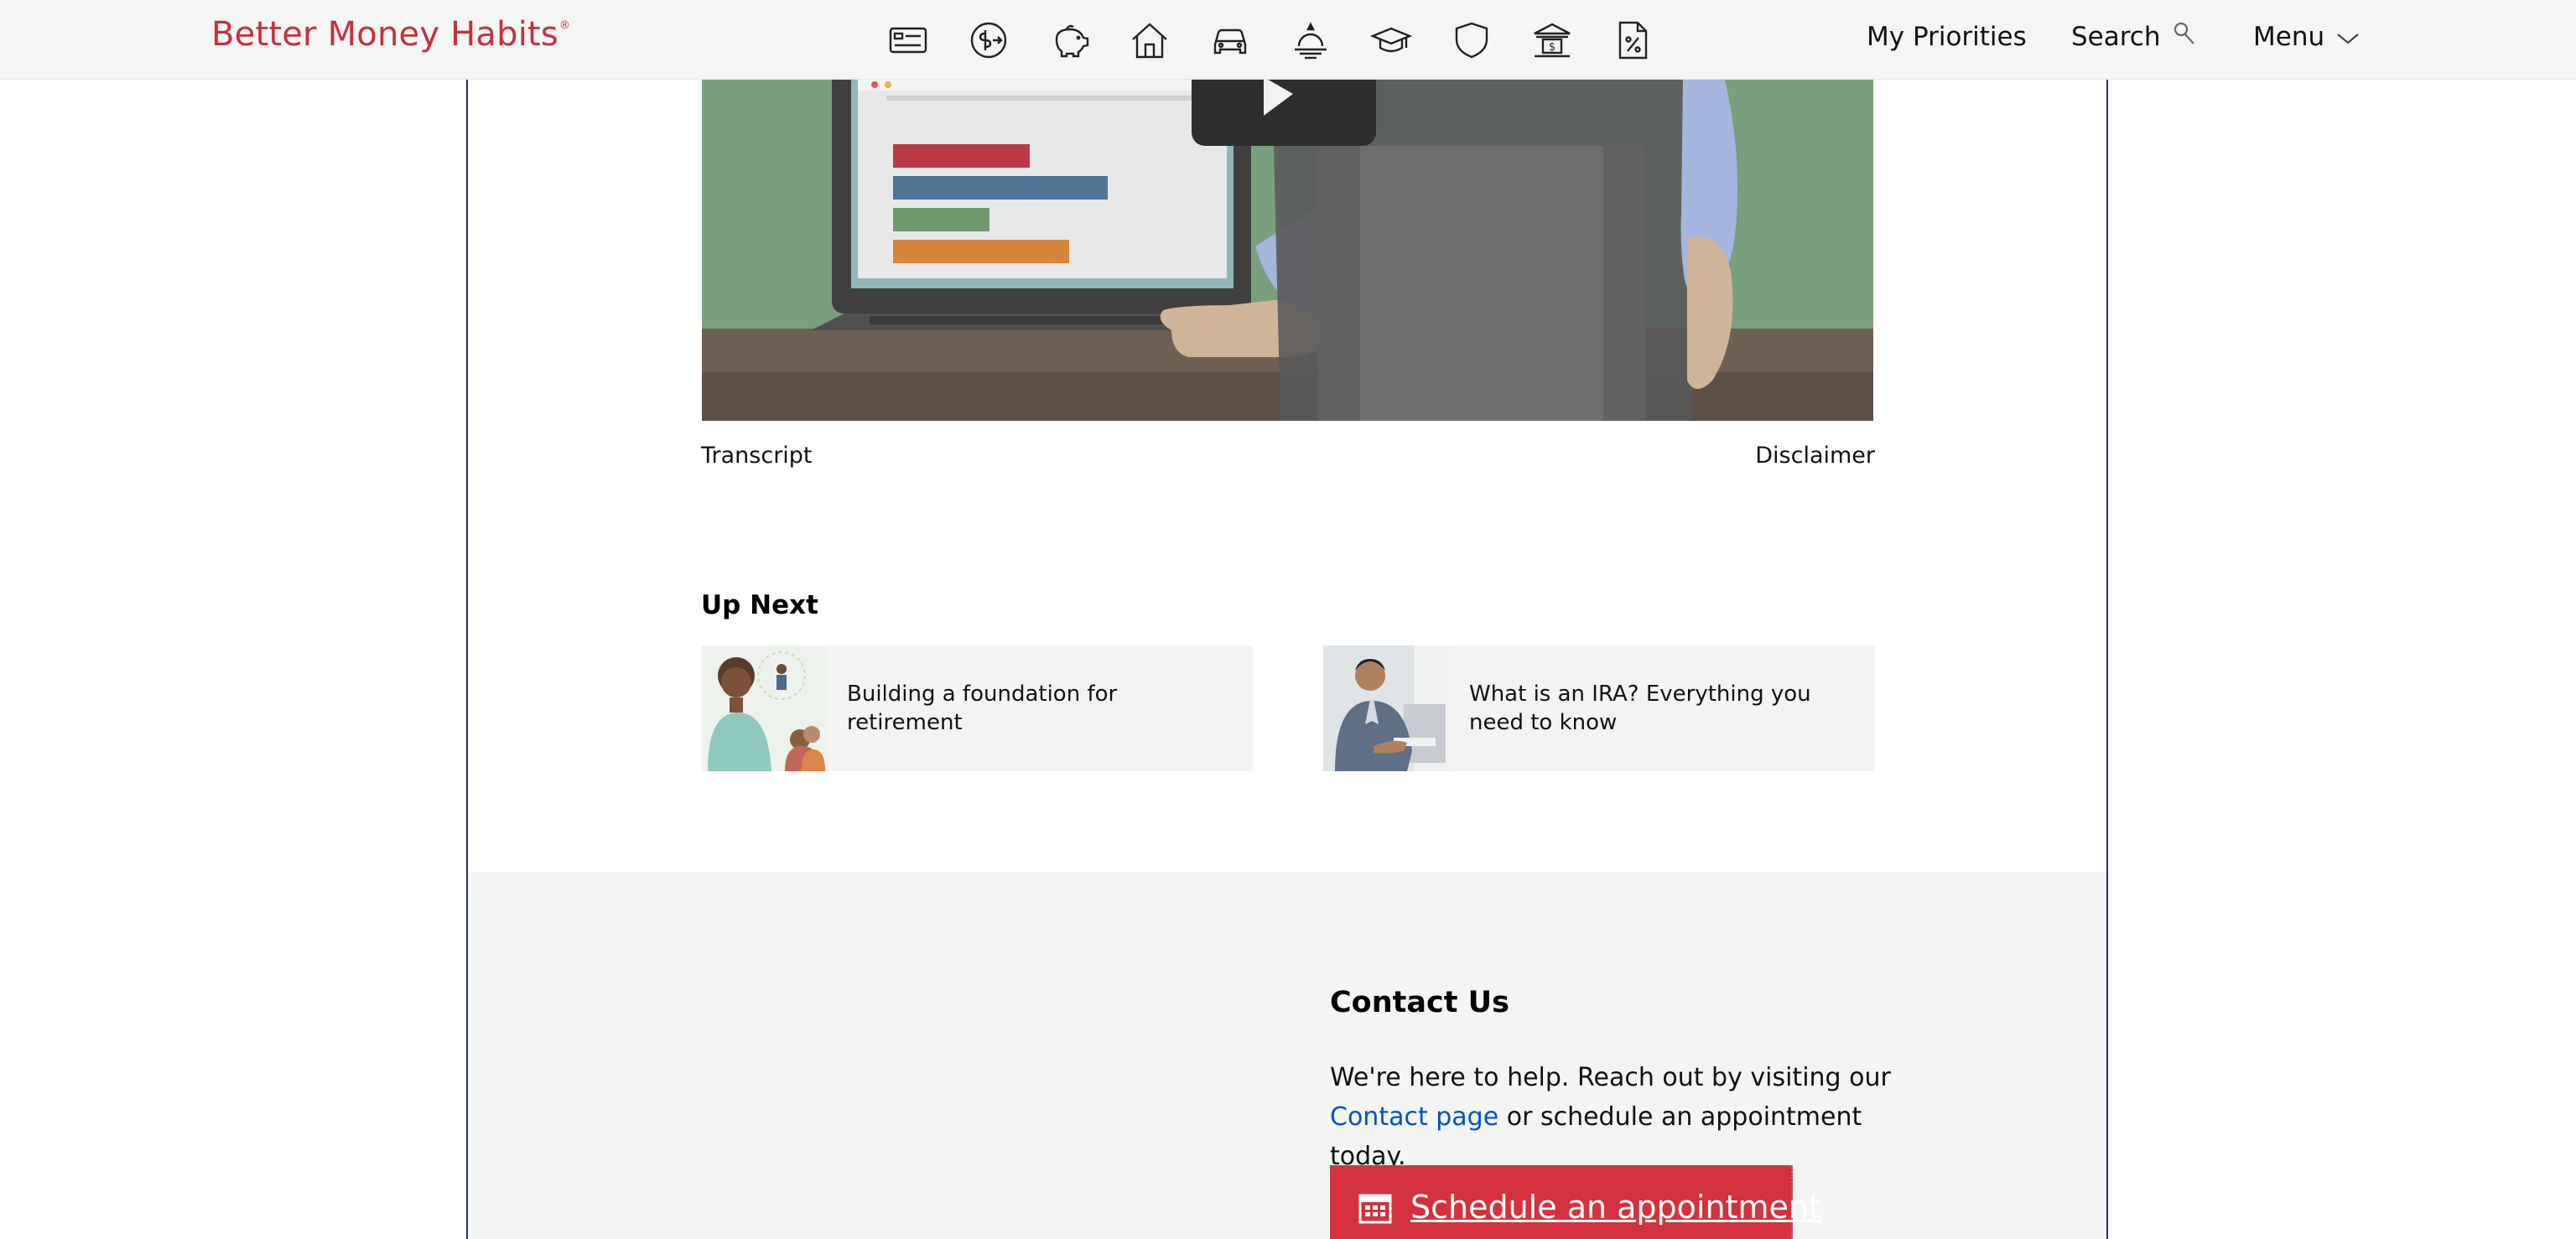 This screenshot has width=2576, height=1239. Describe the element at coordinates (1633, 40) in the screenshot. I see `percent-document-icon` at that location.